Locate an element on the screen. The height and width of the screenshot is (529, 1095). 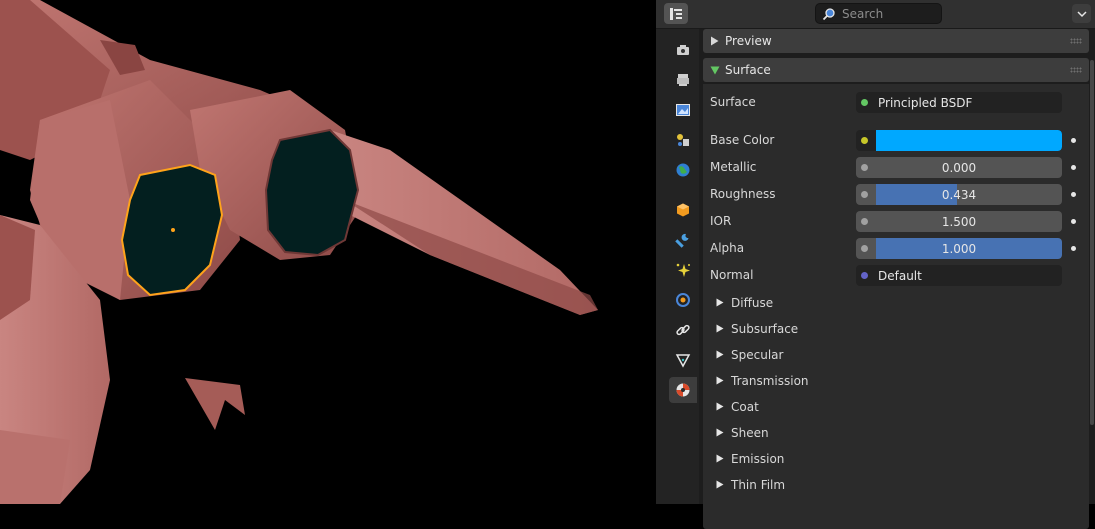
surface-shader-selector: Principled BSDF is located at coordinates (959, 102).